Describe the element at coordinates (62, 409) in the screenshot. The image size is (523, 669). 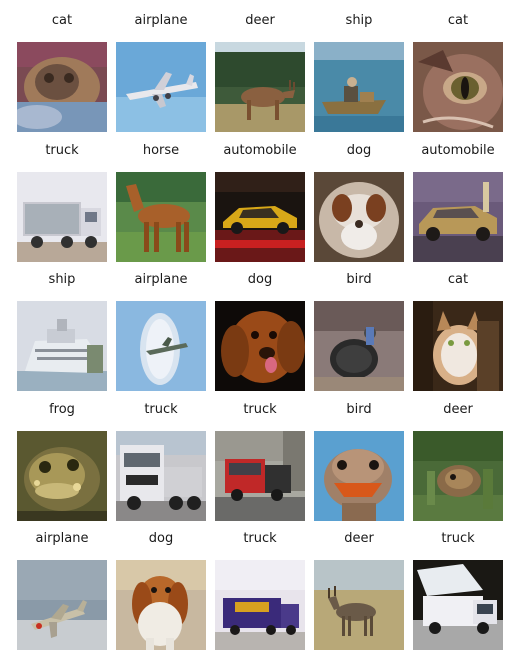
I see `class-label: frog` at that location.